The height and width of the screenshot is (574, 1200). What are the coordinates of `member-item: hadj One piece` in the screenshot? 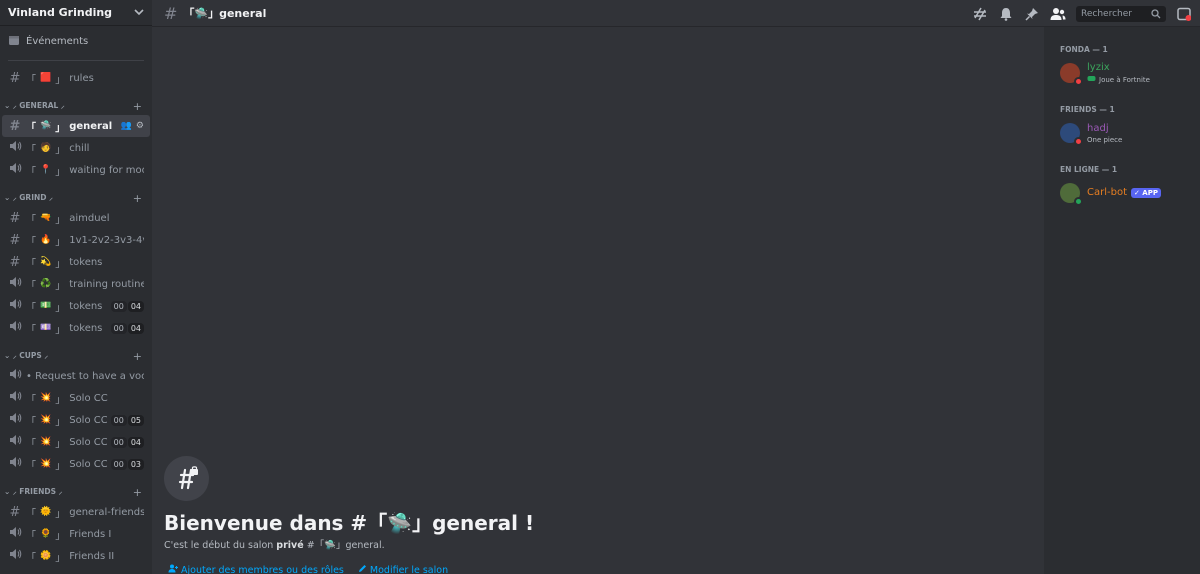 It's located at (1124, 133).